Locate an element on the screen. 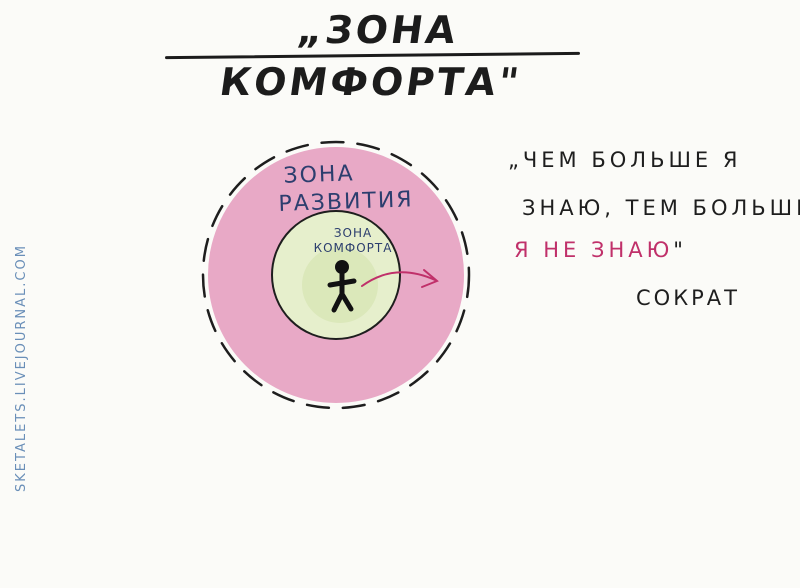 The height and width of the screenshot is (588, 800). development-zone-label-line2: РАЗВИТИЯ is located at coordinates (346, 202).